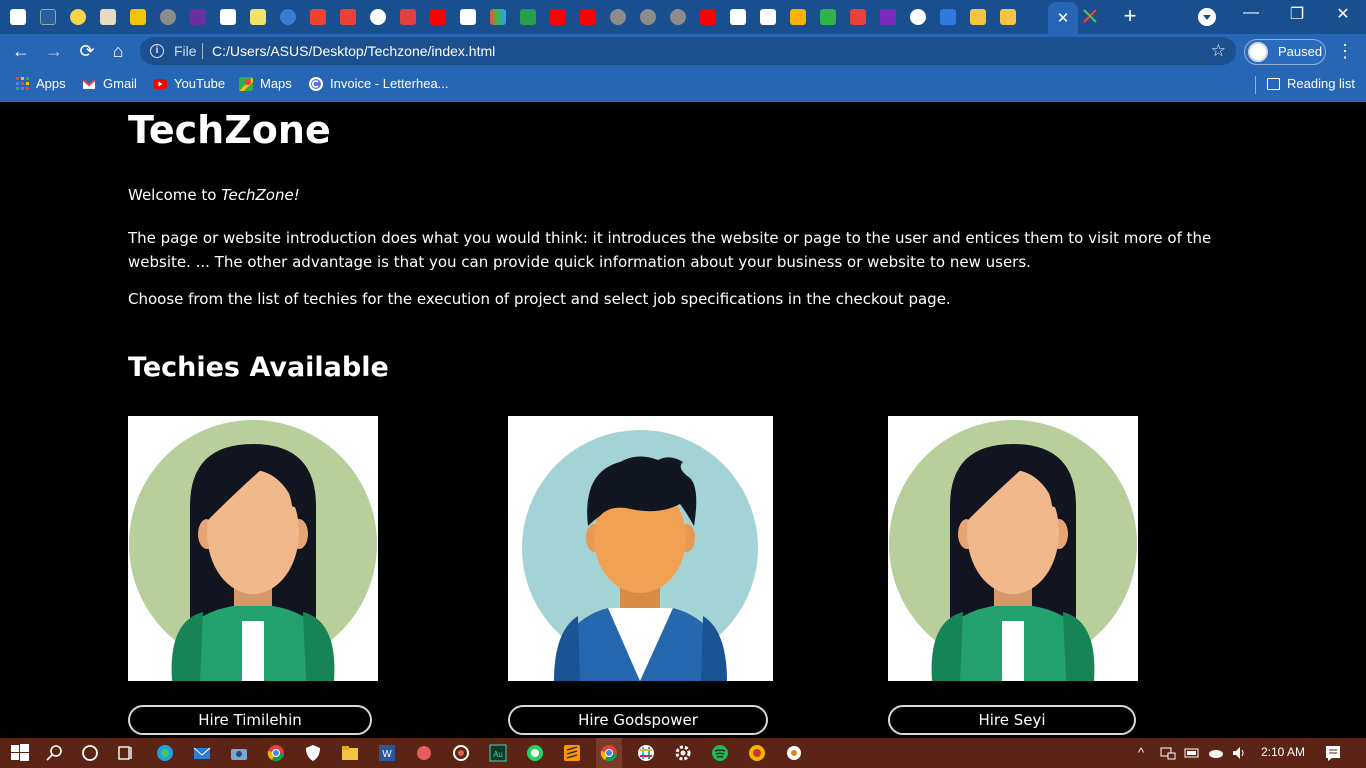 The height and width of the screenshot is (768, 1366). I want to click on back-button: ←, so click(21, 51).